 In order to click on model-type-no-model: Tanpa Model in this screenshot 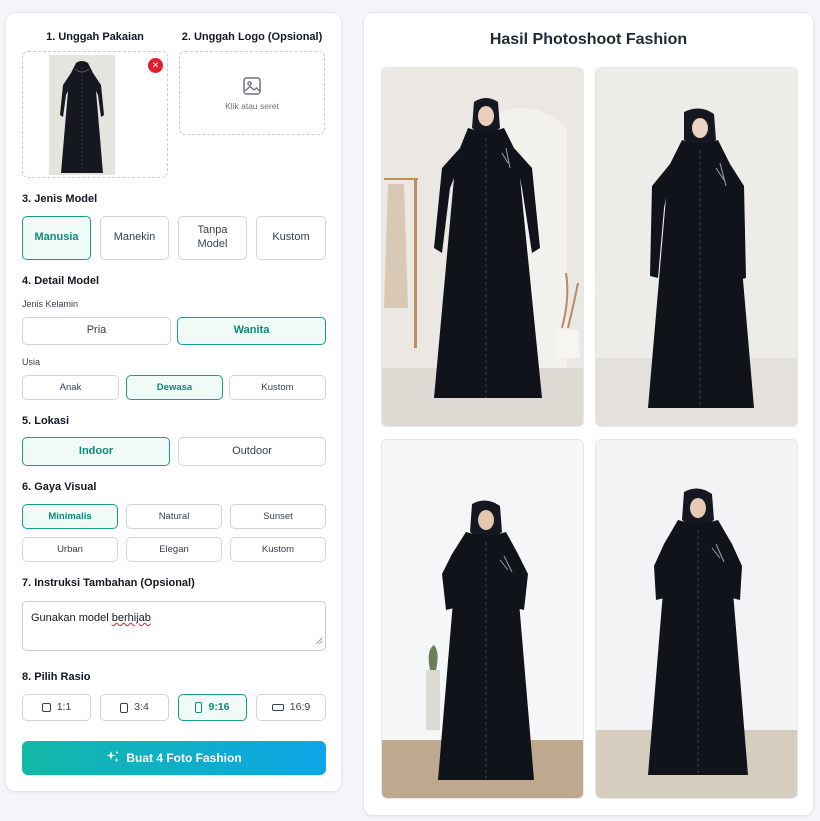, I will do `click(212, 238)`.